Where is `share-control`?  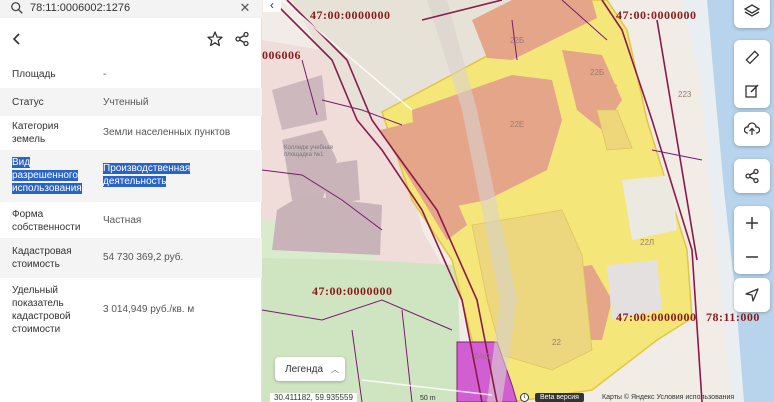 share-control is located at coordinates (752, 176).